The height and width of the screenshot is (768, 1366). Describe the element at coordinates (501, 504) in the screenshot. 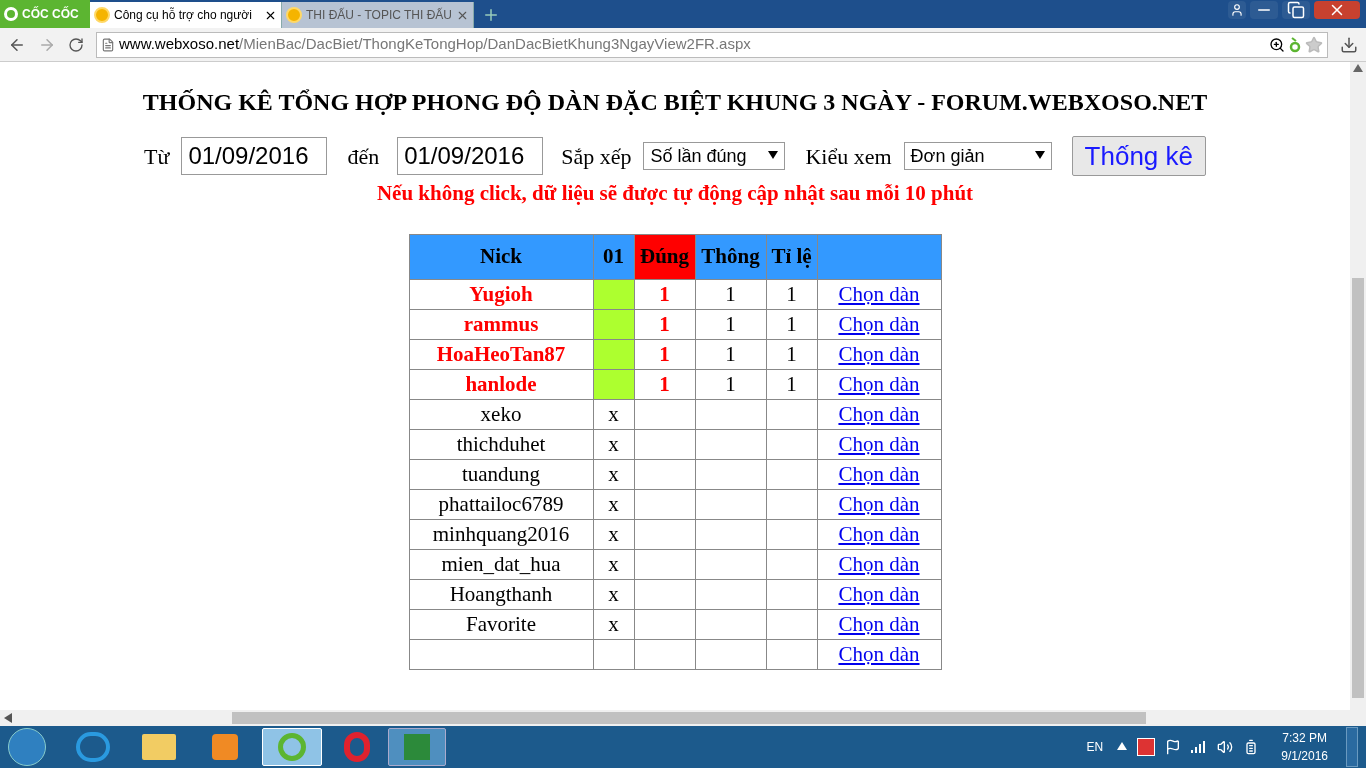

I see `table-cell: phattailoc6789` at that location.